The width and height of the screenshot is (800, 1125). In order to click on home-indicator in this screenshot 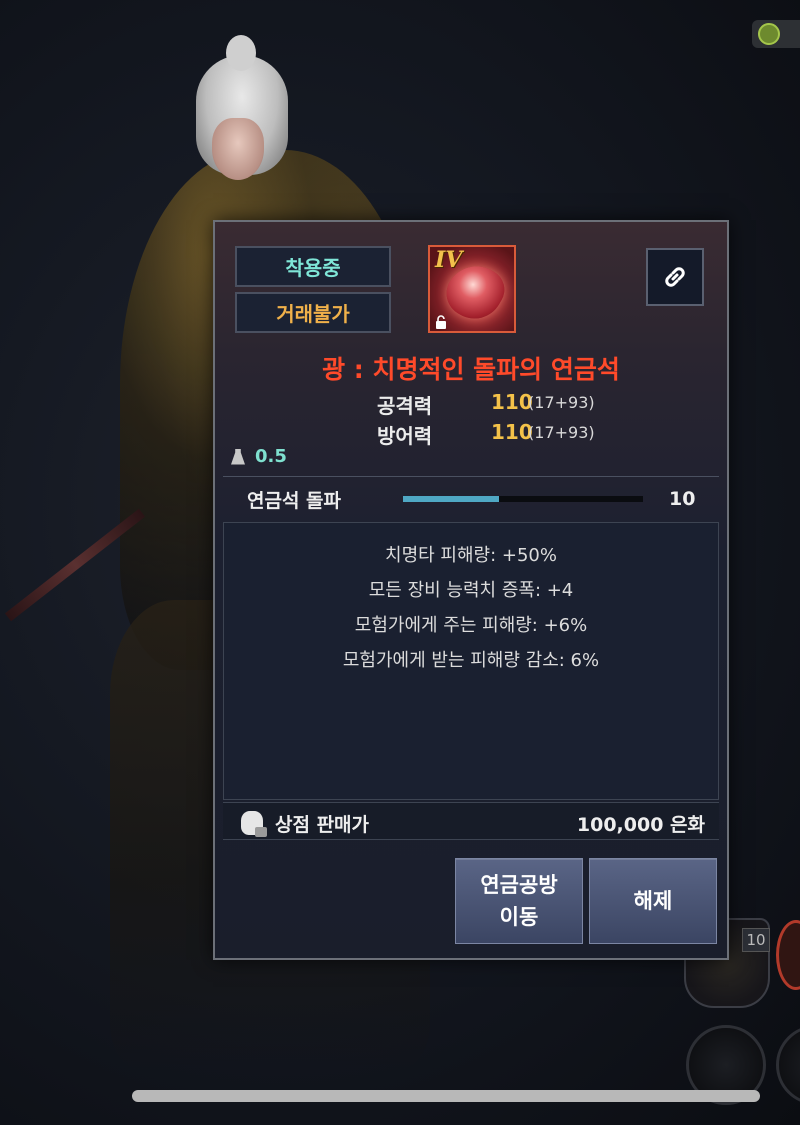, I will do `click(446, 1096)`.